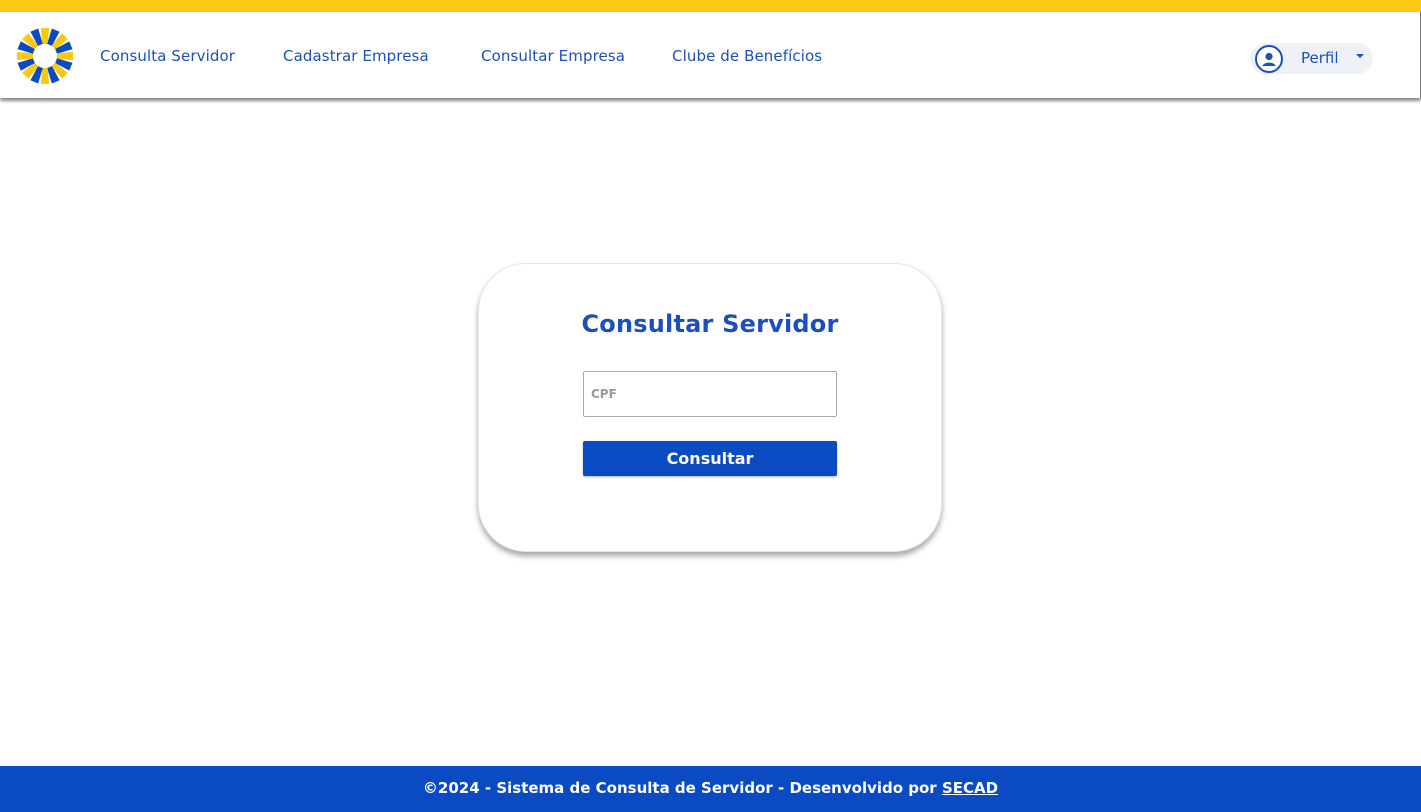  I want to click on consult-server-card: Consultar Servidor Consultar, so click(710, 407).